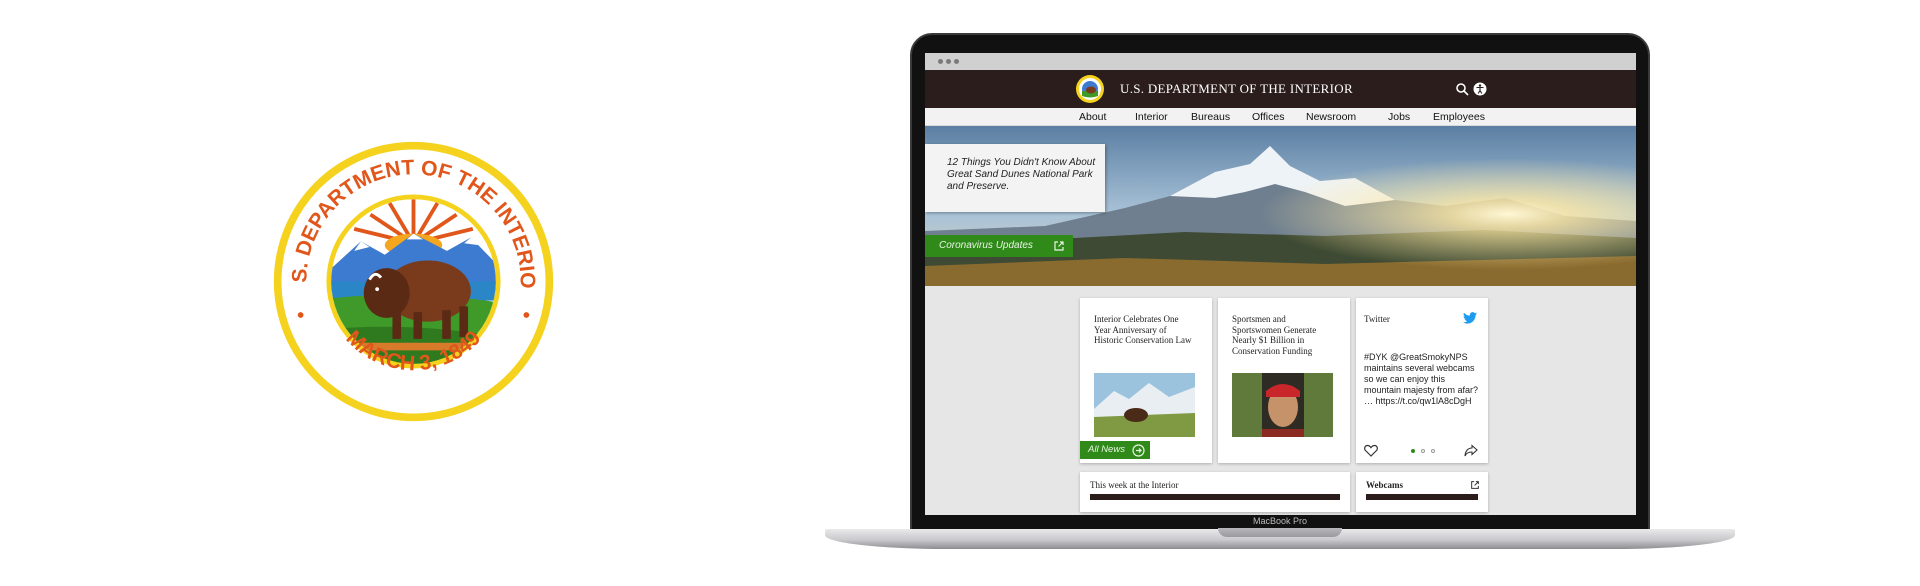 This screenshot has height=586, width=1920. Describe the element at coordinates (1280, 521) in the screenshot. I see `device-label: MacBook Pro` at that location.